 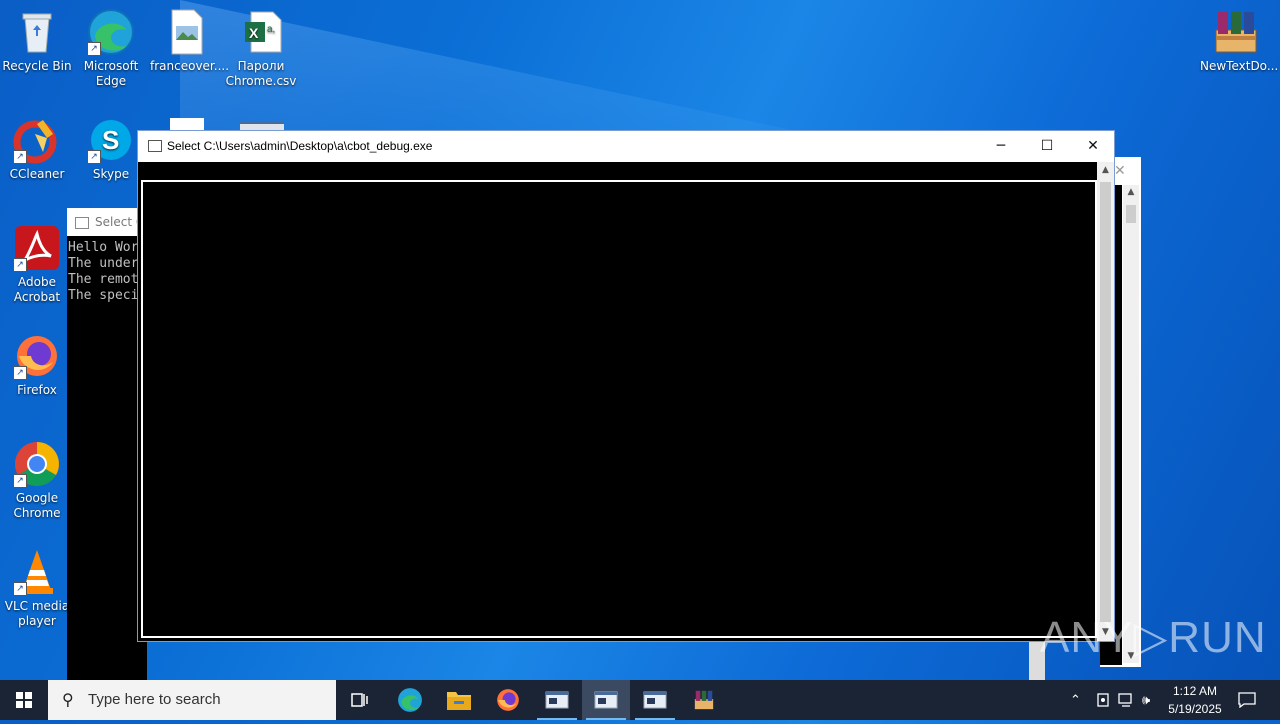 I want to click on minimize-button: ─, so click(x=1001, y=146).